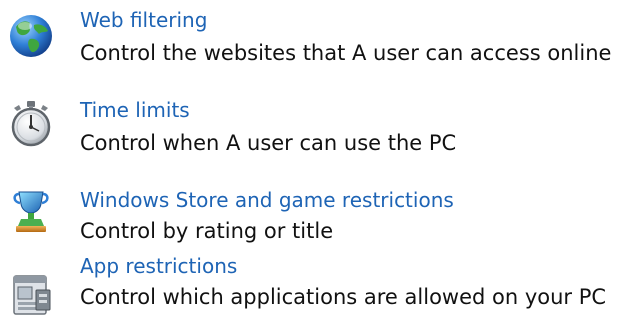 The width and height of the screenshot is (640, 331). Describe the element at coordinates (158, 266) in the screenshot. I see `app-restrictions-link: App restrictions` at that location.